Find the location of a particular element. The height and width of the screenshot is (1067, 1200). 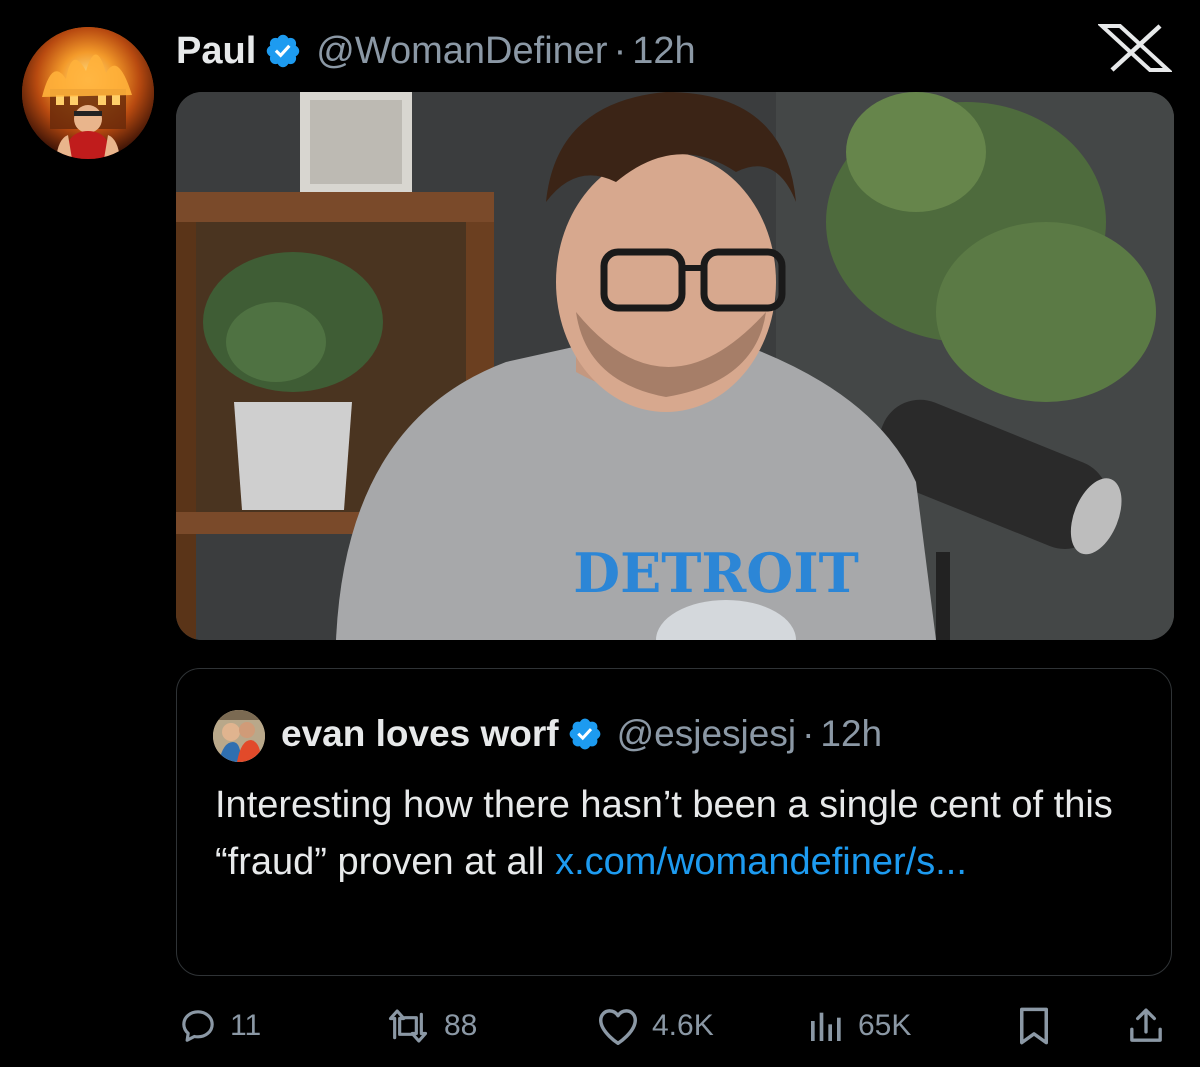

repost-button: 88 is located at coordinates (430, 1026).